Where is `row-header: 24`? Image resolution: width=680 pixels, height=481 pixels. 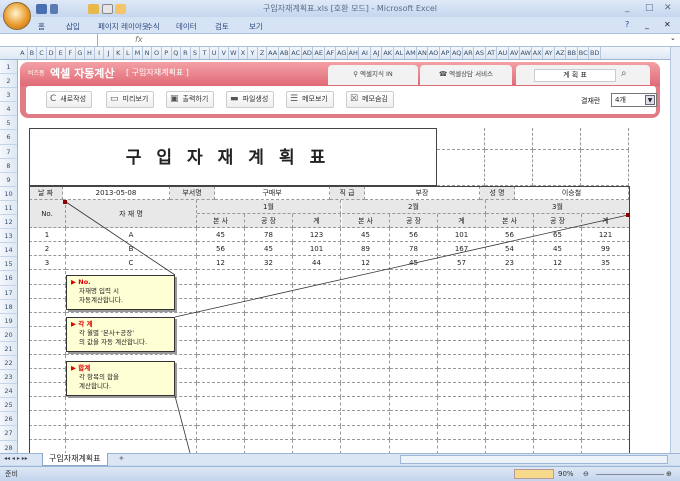
row-header: 24 is located at coordinates (8, 391).